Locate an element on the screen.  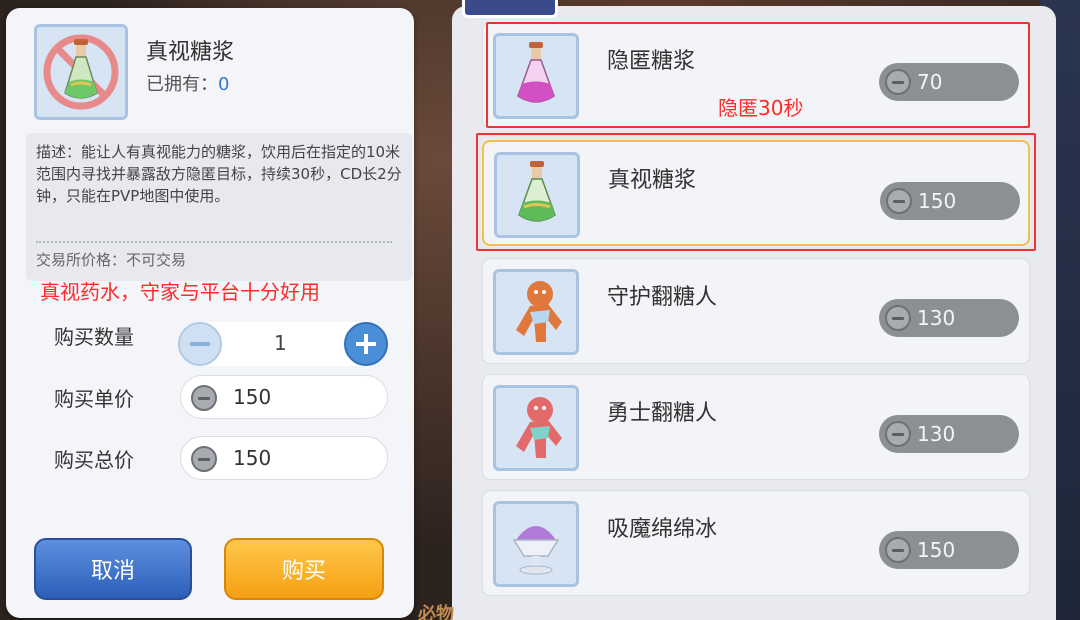
category-banner is located at coordinates (510, 9).